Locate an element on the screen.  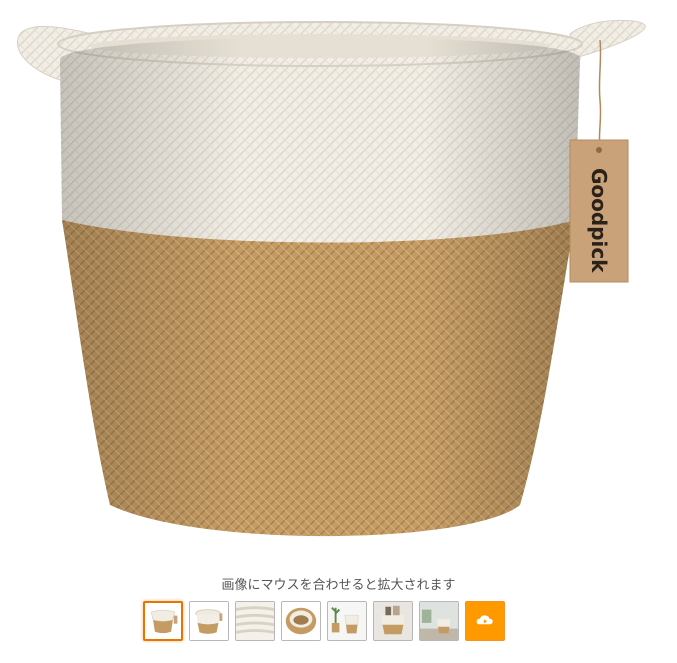
cloud-play-icon is located at coordinates (484, 620).